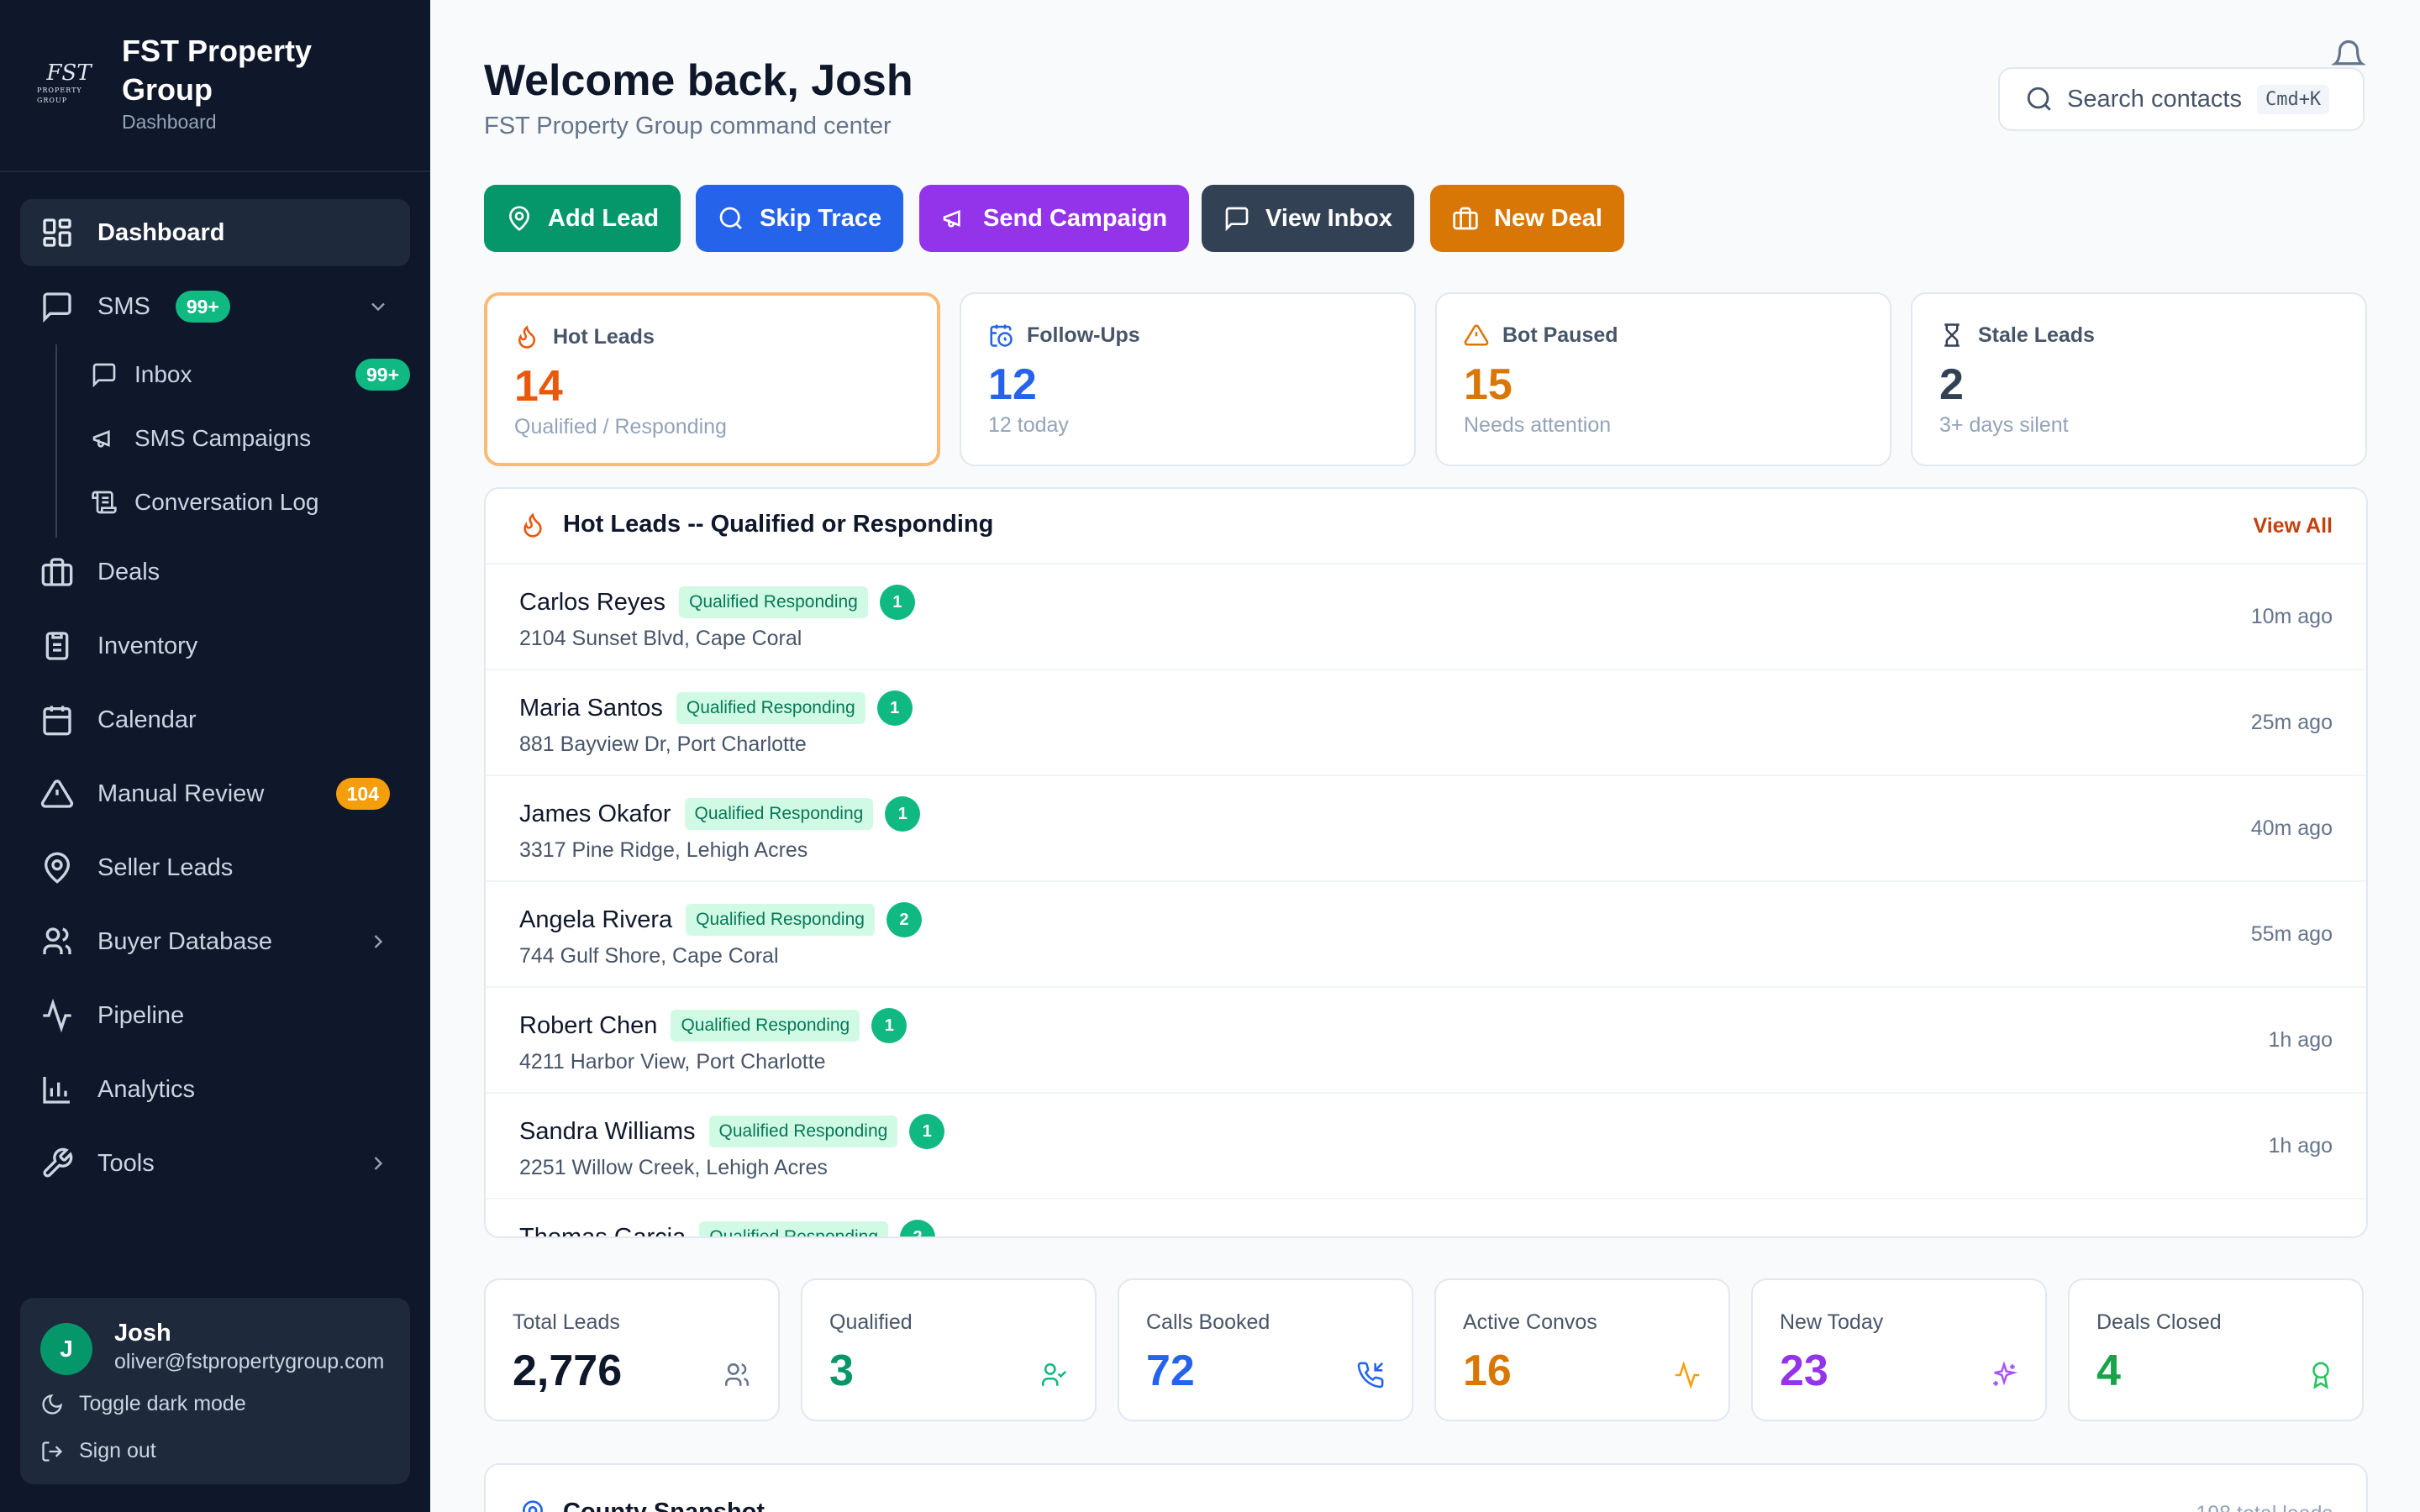 This screenshot has height=1512, width=2420. Describe the element at coordinates (215, 1089) in the screenshot. I see `nav-analytics: Analytics` at that location.